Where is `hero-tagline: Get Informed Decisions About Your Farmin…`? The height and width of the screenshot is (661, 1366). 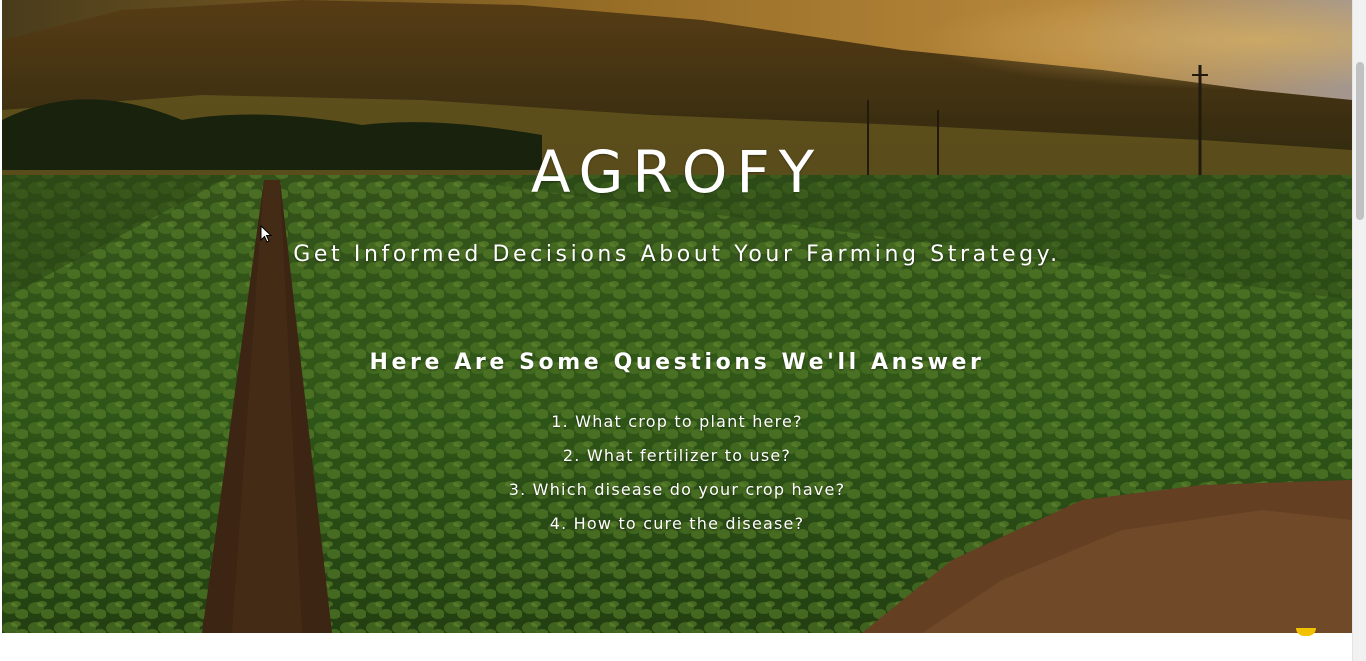 hero-tagline: Get Informed Decisions About Your Farmin… is located at coordinates (677, 254).